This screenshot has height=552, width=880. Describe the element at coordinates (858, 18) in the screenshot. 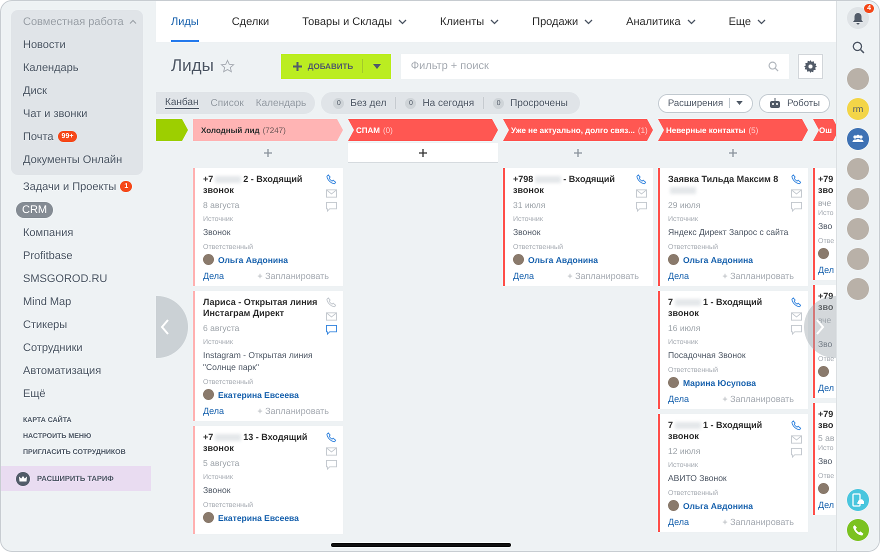

I see `notifications-button` at that location.